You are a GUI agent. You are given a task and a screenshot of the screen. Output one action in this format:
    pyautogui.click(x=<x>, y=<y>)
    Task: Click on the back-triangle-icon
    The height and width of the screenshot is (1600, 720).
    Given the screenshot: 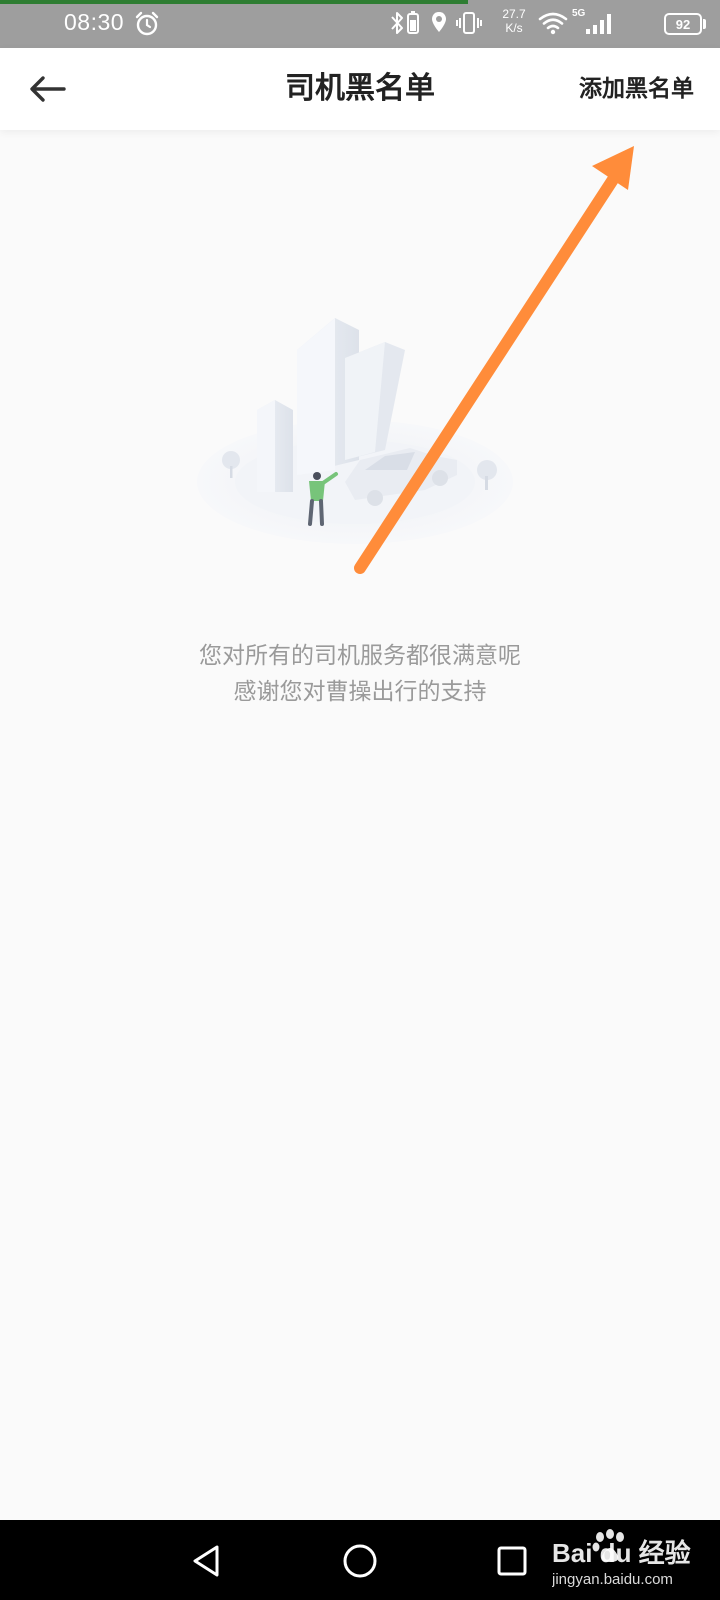 What is the action you would take?
    pyautogui.click(x=206, y=1561)
    